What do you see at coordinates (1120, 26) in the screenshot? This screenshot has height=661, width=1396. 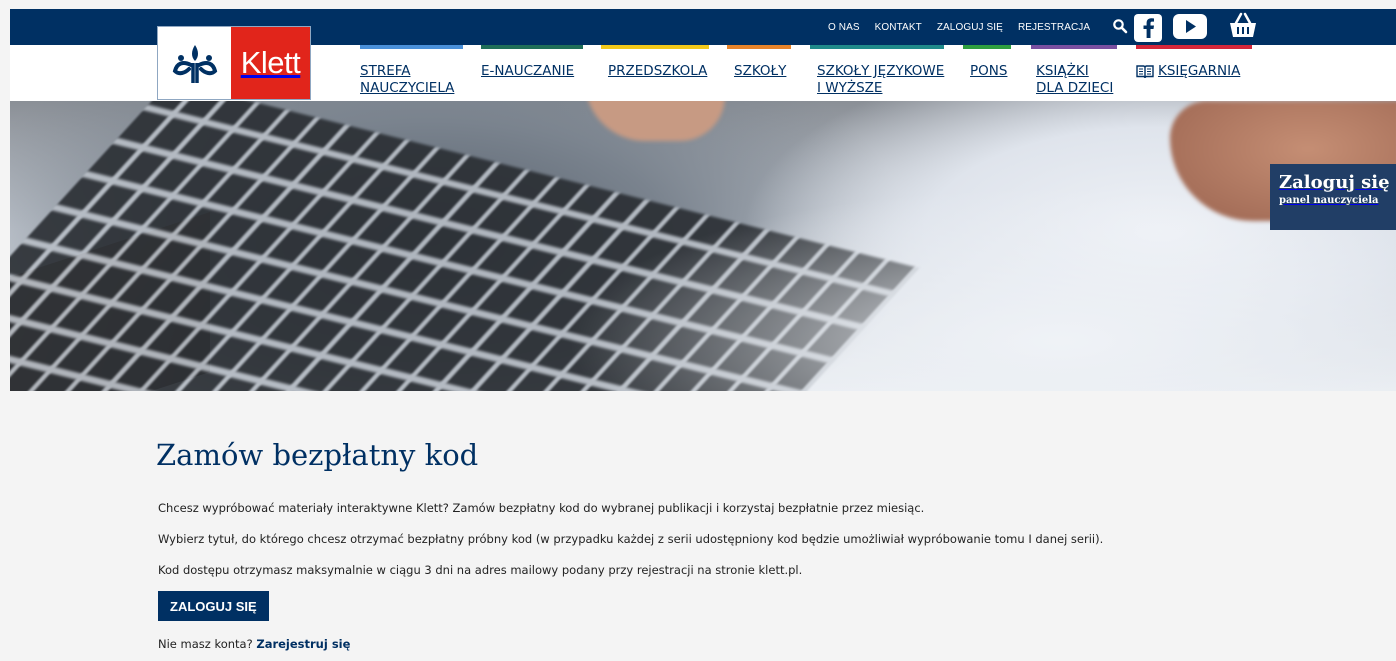 I see `search-icon` at bounding box center [1120, 26].